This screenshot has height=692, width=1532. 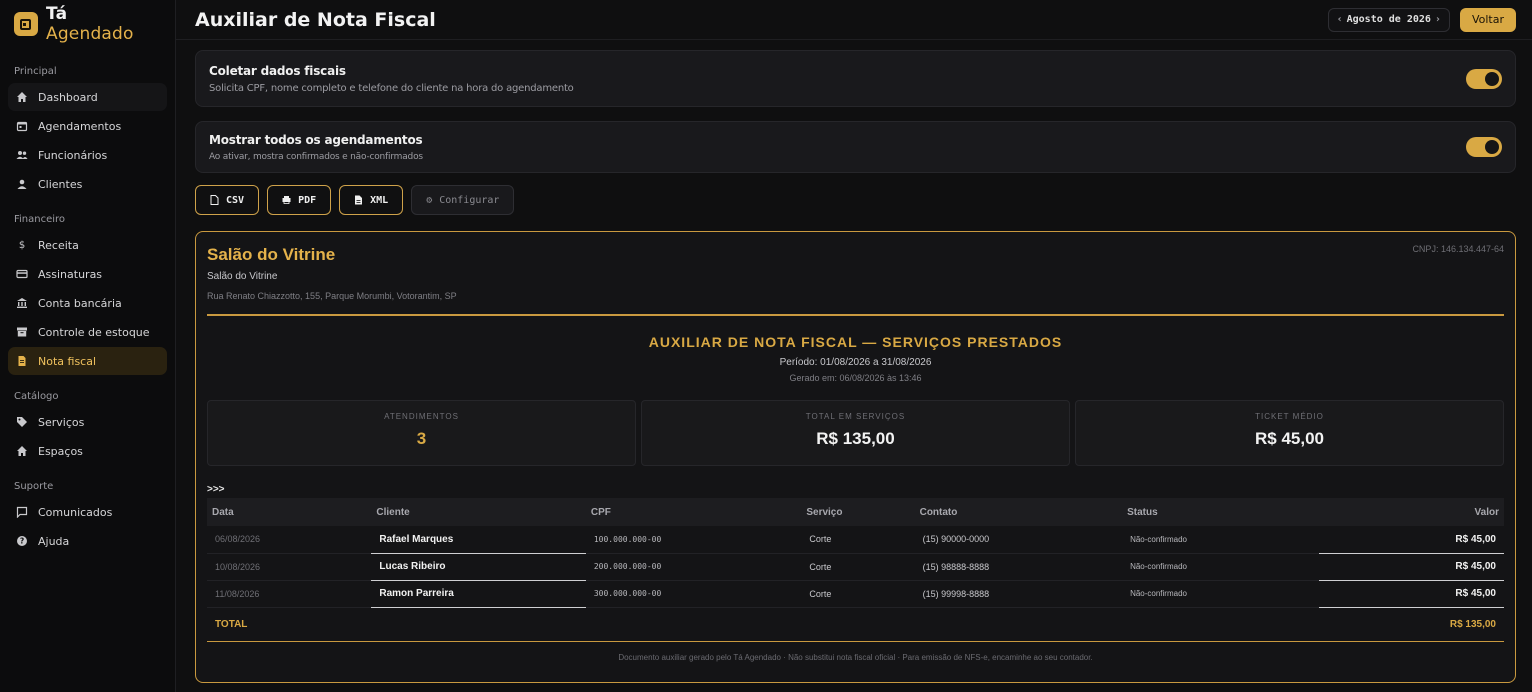 What do you see at coordinates (34, 486) in the screenshot?
I see `nav-section-suporte: Suporte` at bounding box center [34, 486].